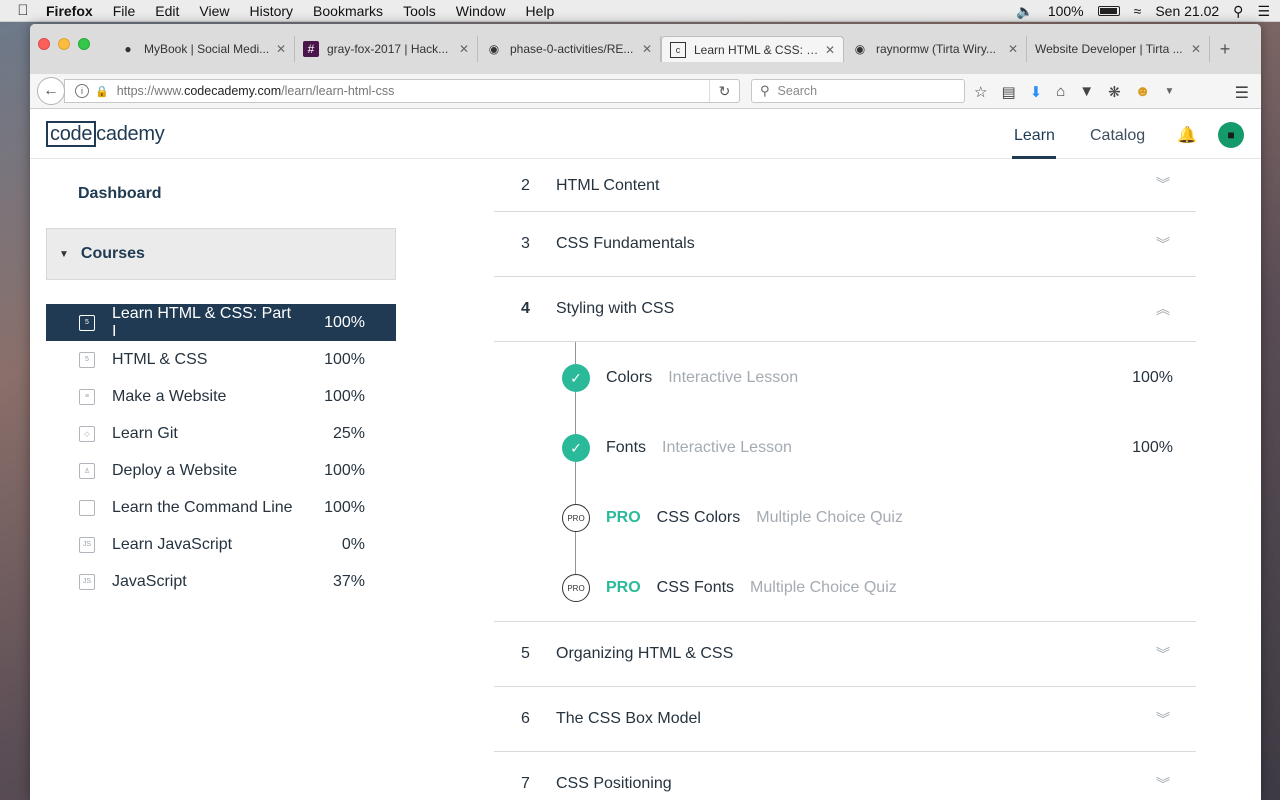 This screenshot has width=1280, height=800. What do you see at coordinates (872, 518) in the screenshot?
I see `lesson-item: PRO PRO CSS Colors Multiple Choice Quiz` at bounding box center [872, 518].